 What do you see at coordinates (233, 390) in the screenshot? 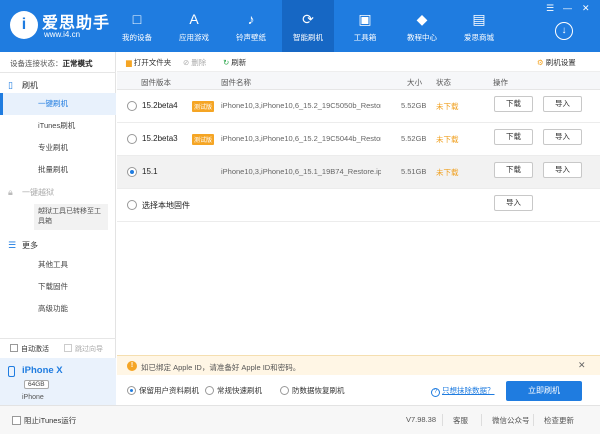
I see `option-quick-flash: 常规快速刷机` at bounding box center [233, 390].